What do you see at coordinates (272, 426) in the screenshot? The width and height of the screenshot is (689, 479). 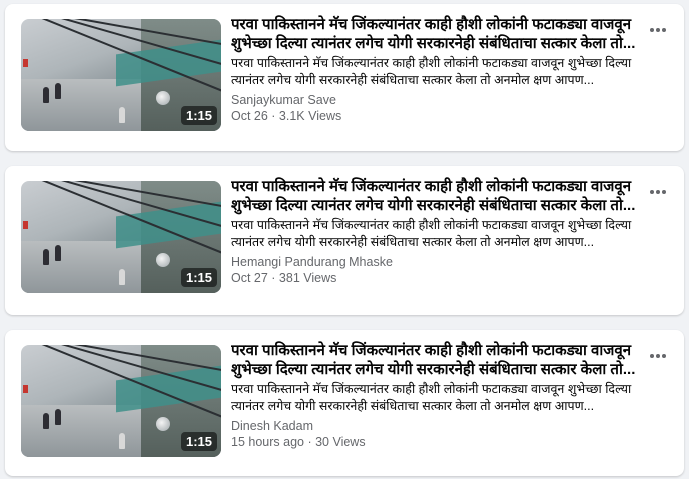 I see `video-author: Dinesh Kadam` at bounding box center [272, 426].